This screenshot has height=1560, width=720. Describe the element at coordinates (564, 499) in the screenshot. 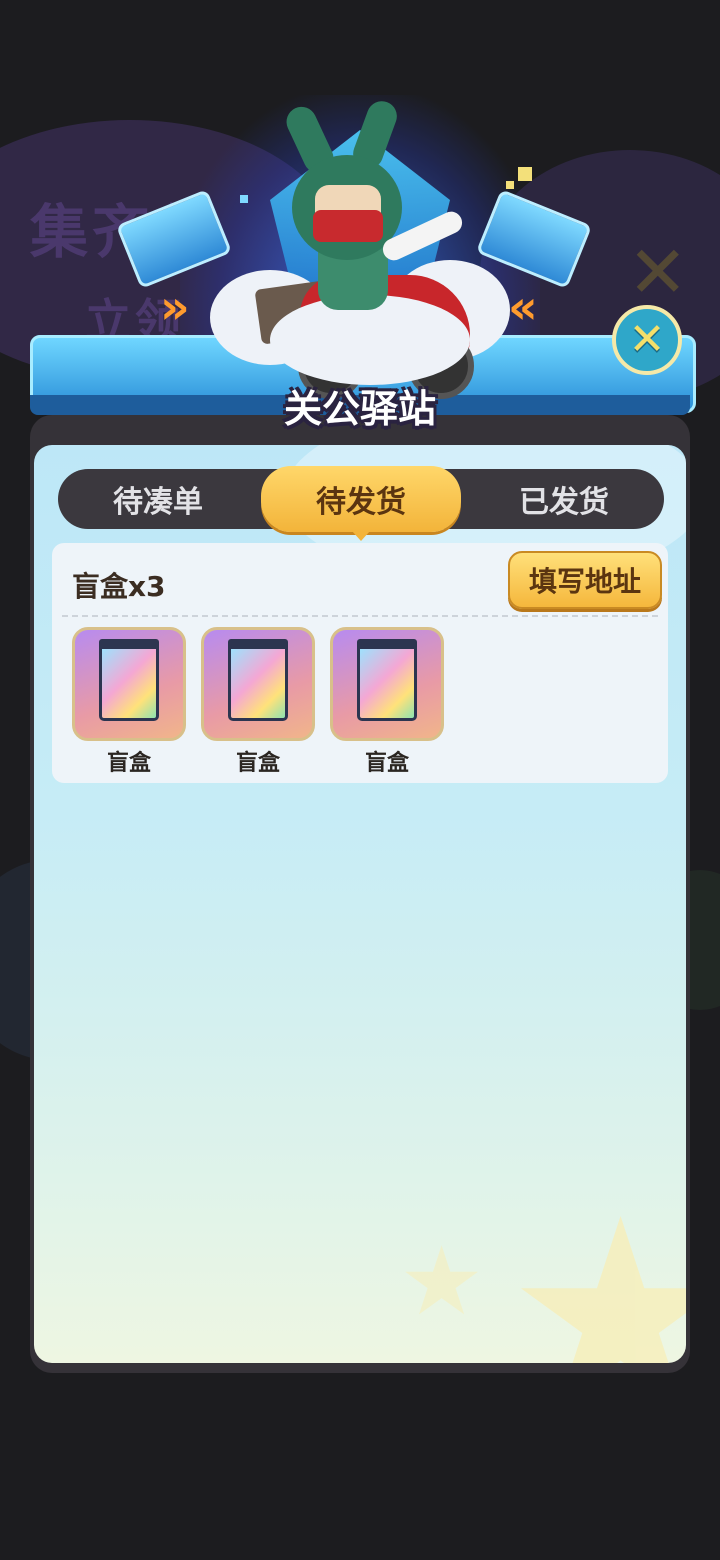

I see `tab-shipped: 已发货` at that location.